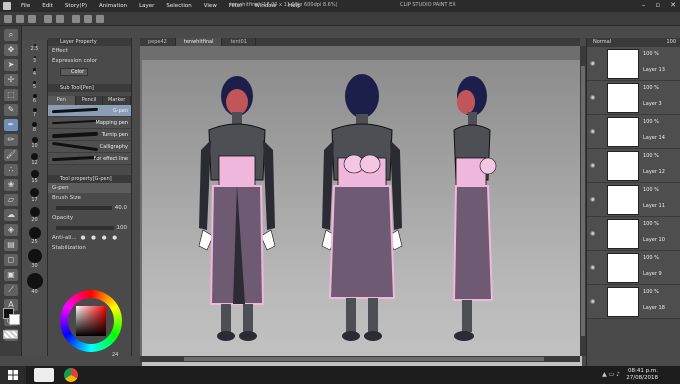 This screenshot has width=680, height=384. Describe the element at coordinates (34, 127) in the screenshot. I see `size-preset: 8` at that location.